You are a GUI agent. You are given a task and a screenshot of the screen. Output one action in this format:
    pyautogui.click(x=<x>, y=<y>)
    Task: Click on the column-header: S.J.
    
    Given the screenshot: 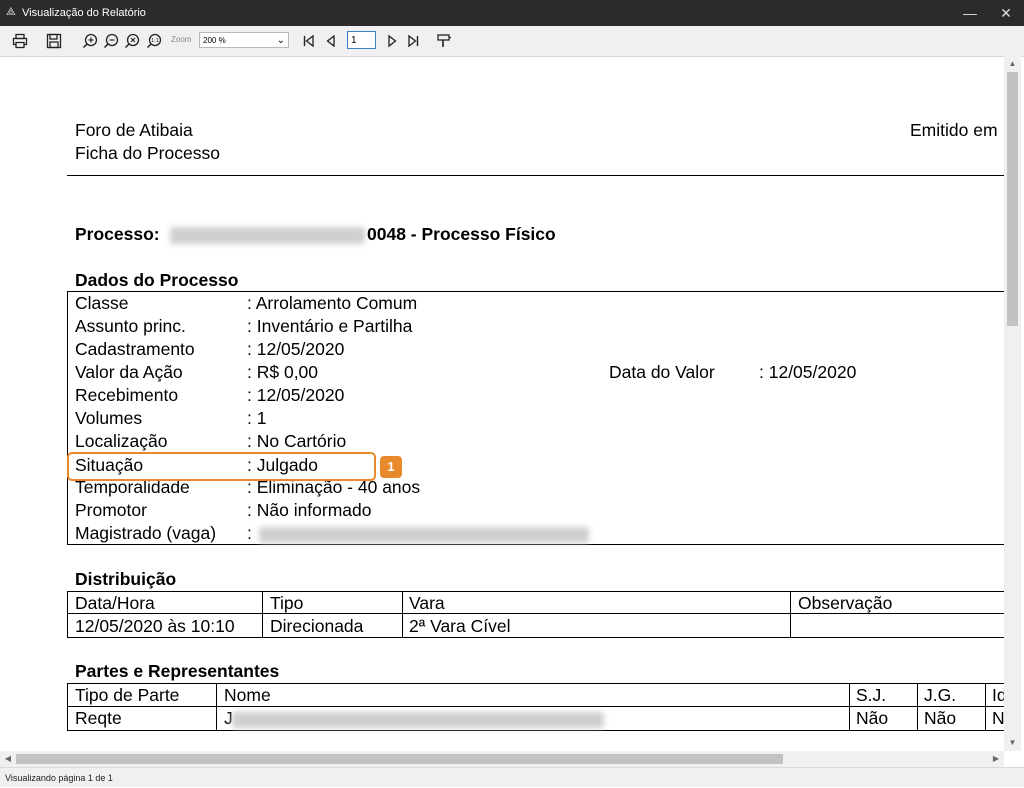 What is the action you would take?
    pyautogui.click(x=871, y=695)
    